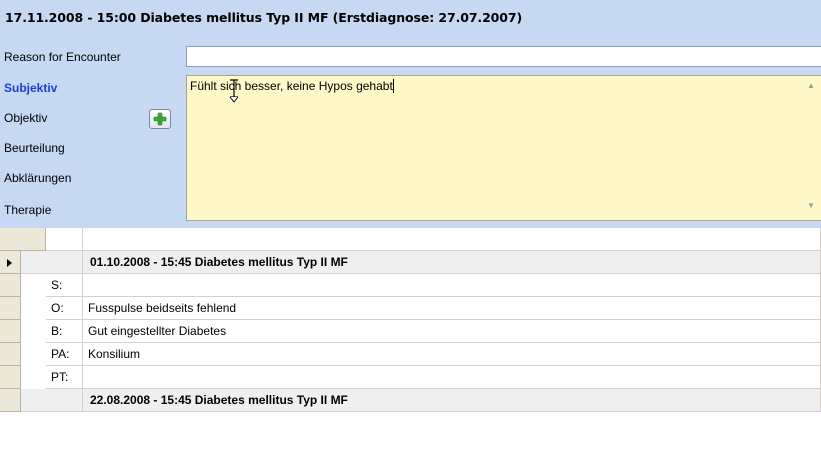 The image size is (821, 459). I want to click on table-row: PT:, so click(410, 377).